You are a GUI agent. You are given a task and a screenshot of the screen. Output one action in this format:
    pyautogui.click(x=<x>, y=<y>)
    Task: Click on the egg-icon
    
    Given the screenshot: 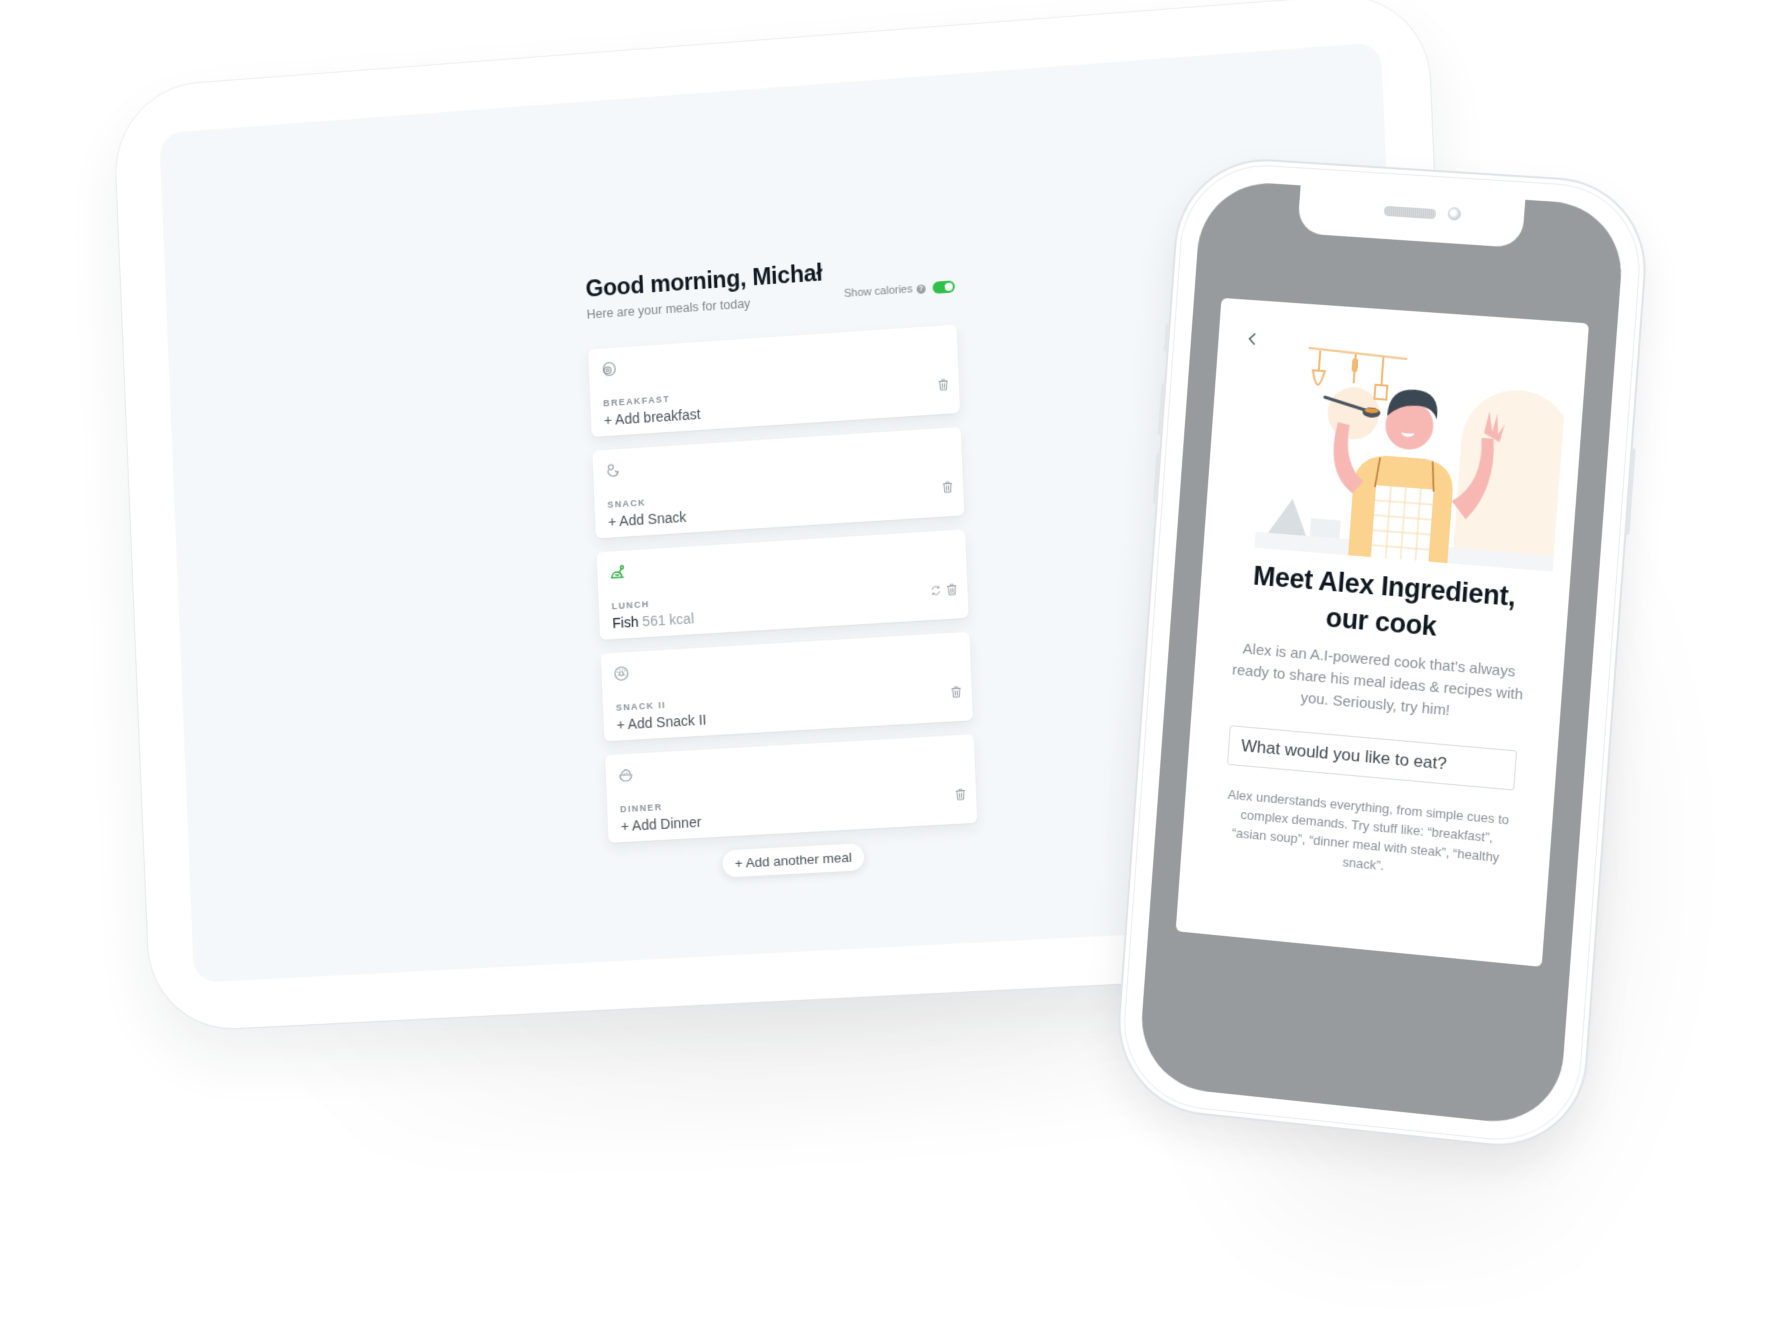 What is the action you would take?
    pyautogui.click(x=609, y=369)
    